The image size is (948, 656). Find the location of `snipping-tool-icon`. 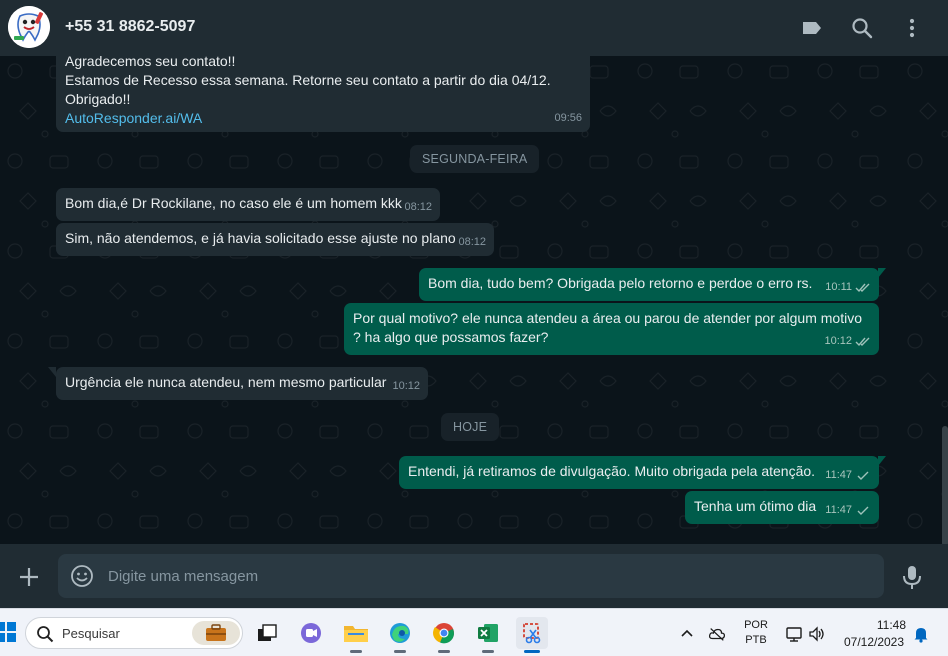

snipping-tool-icon is located at coordinates (532, 633).